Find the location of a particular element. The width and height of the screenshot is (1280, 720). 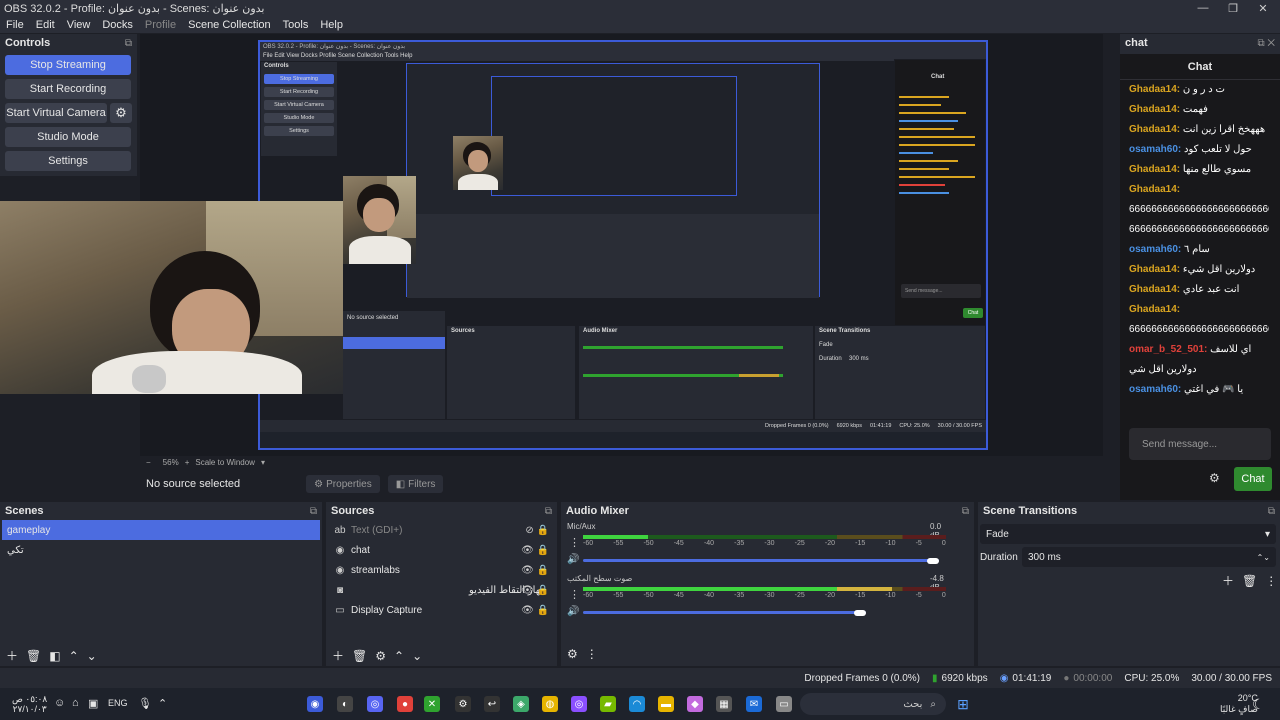

taskbar-clock: ٠٥:٠٨ ص ٢٧/١٠/٠٣ is located at coordinates (29, 704).